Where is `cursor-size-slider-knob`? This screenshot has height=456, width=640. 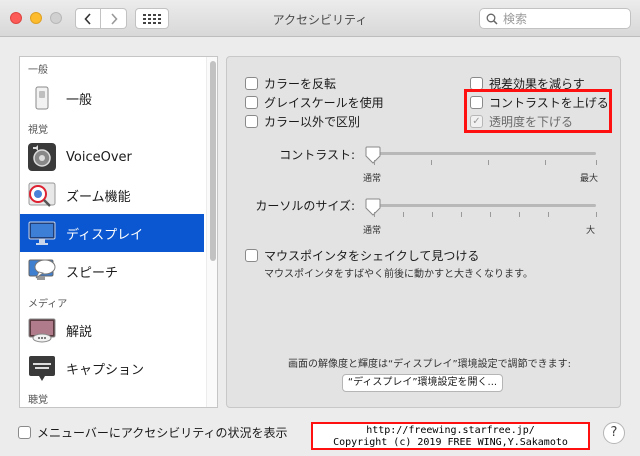
cursor-size-slider-knob is located at coordinates (373, 207).